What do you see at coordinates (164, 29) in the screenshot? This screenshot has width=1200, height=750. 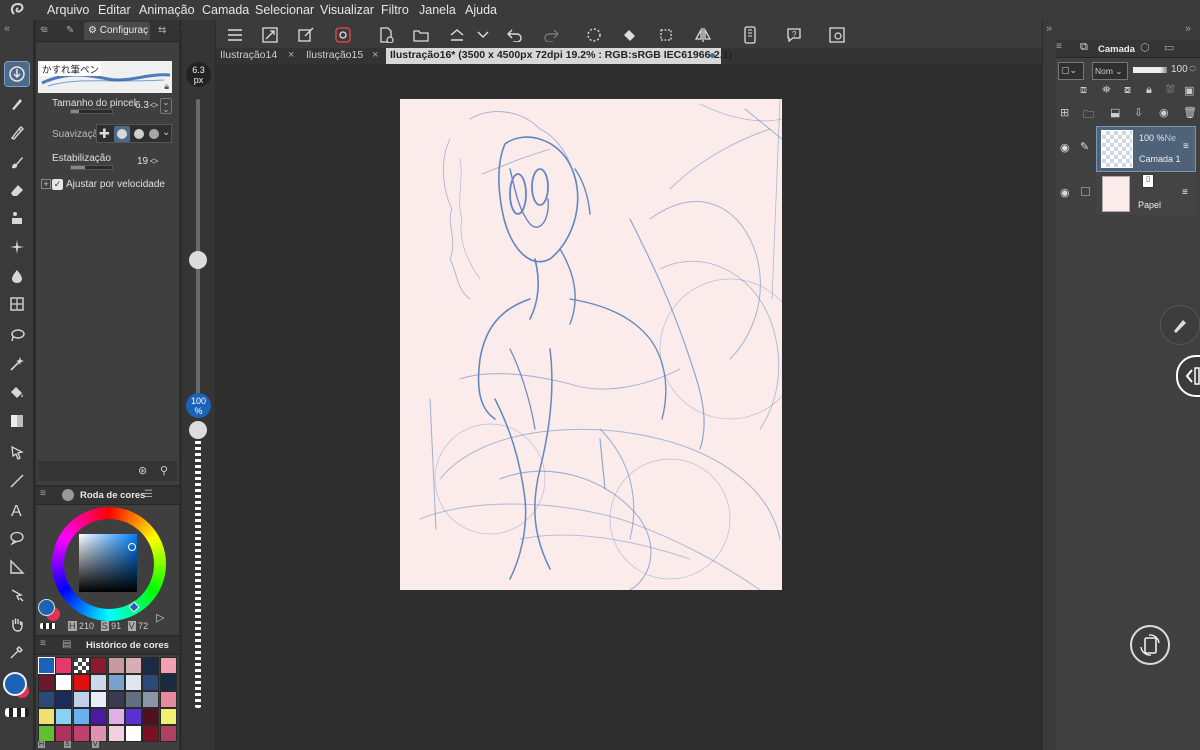 I see `expand-subtool-icon: ‹` at bounding box center [164, 29].